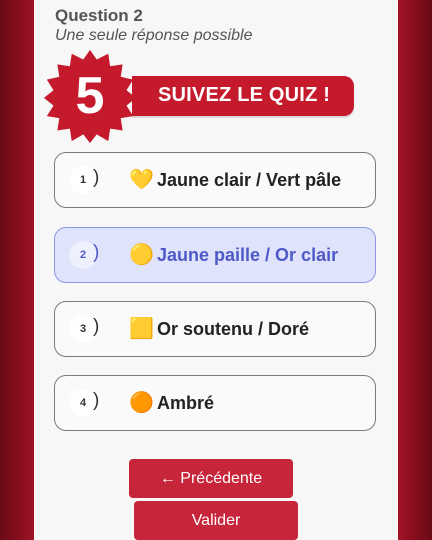 The height and width of the screenshot is (540, 432). Describe the element at coordinates (141, 329) in the screenshot. I see `yellow-square-icon: 🟨` at that location.